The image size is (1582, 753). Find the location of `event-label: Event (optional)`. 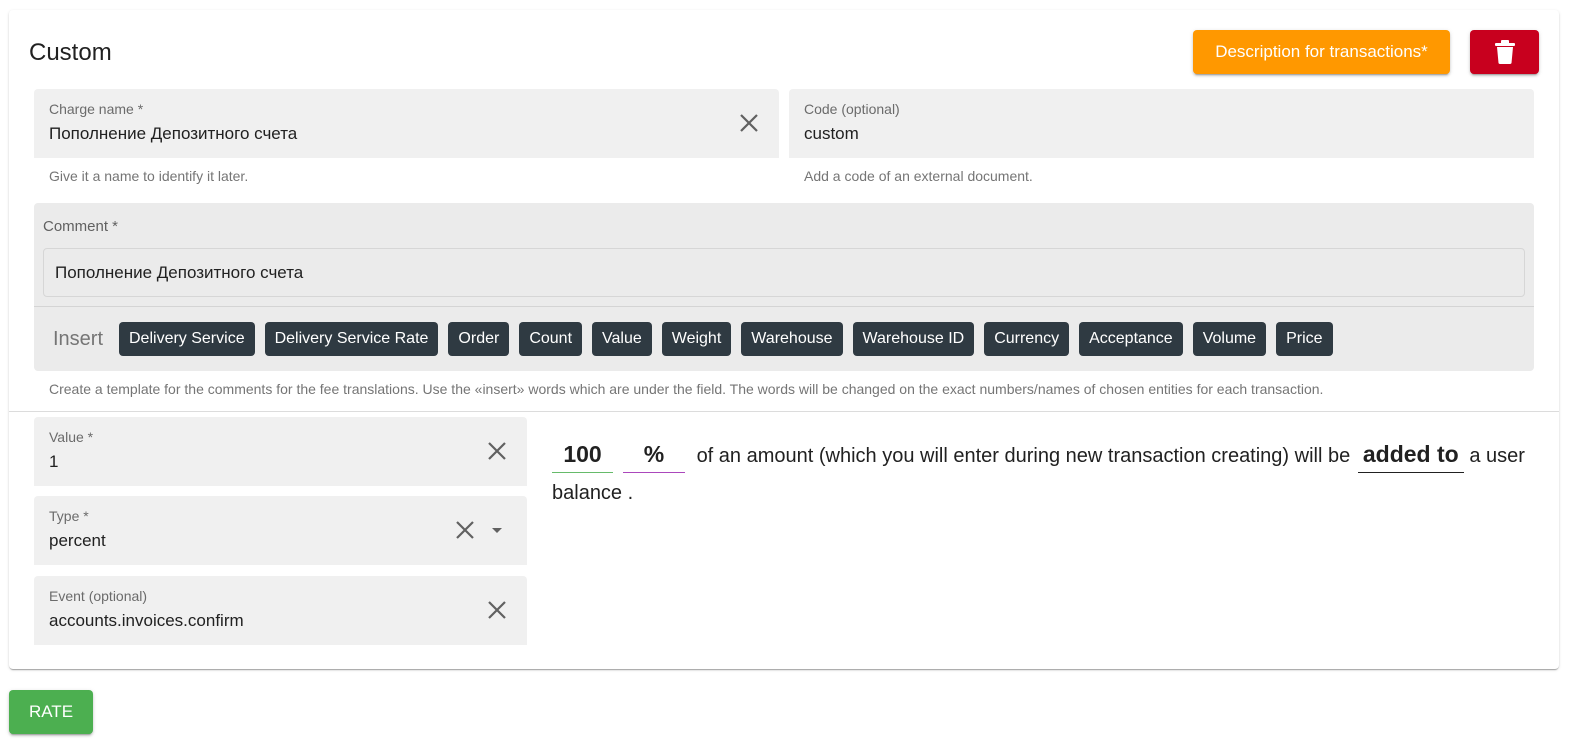

event-label: Event (optional) is located at coordinates (98, 596).